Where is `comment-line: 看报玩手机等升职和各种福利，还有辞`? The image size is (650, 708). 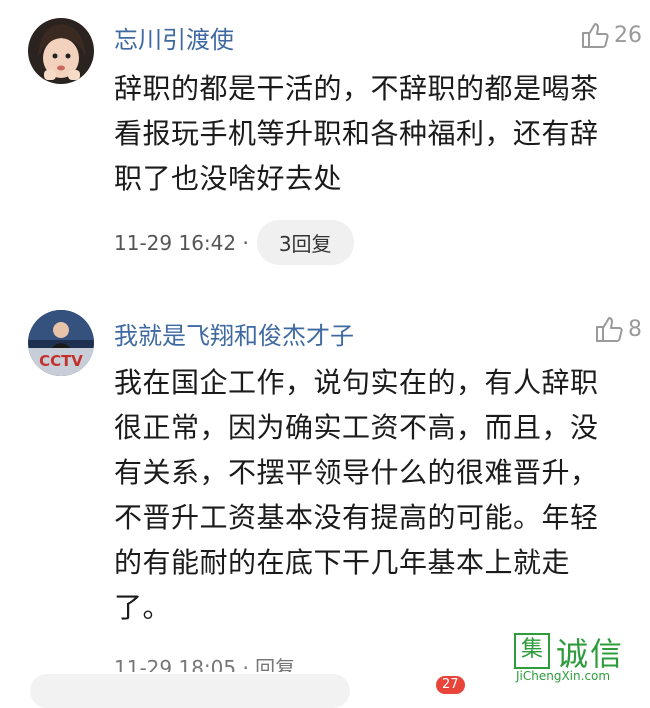
comment-line: 看报玩手机等升职和各种福利，还有辞 is located at coordinates (356, 133).